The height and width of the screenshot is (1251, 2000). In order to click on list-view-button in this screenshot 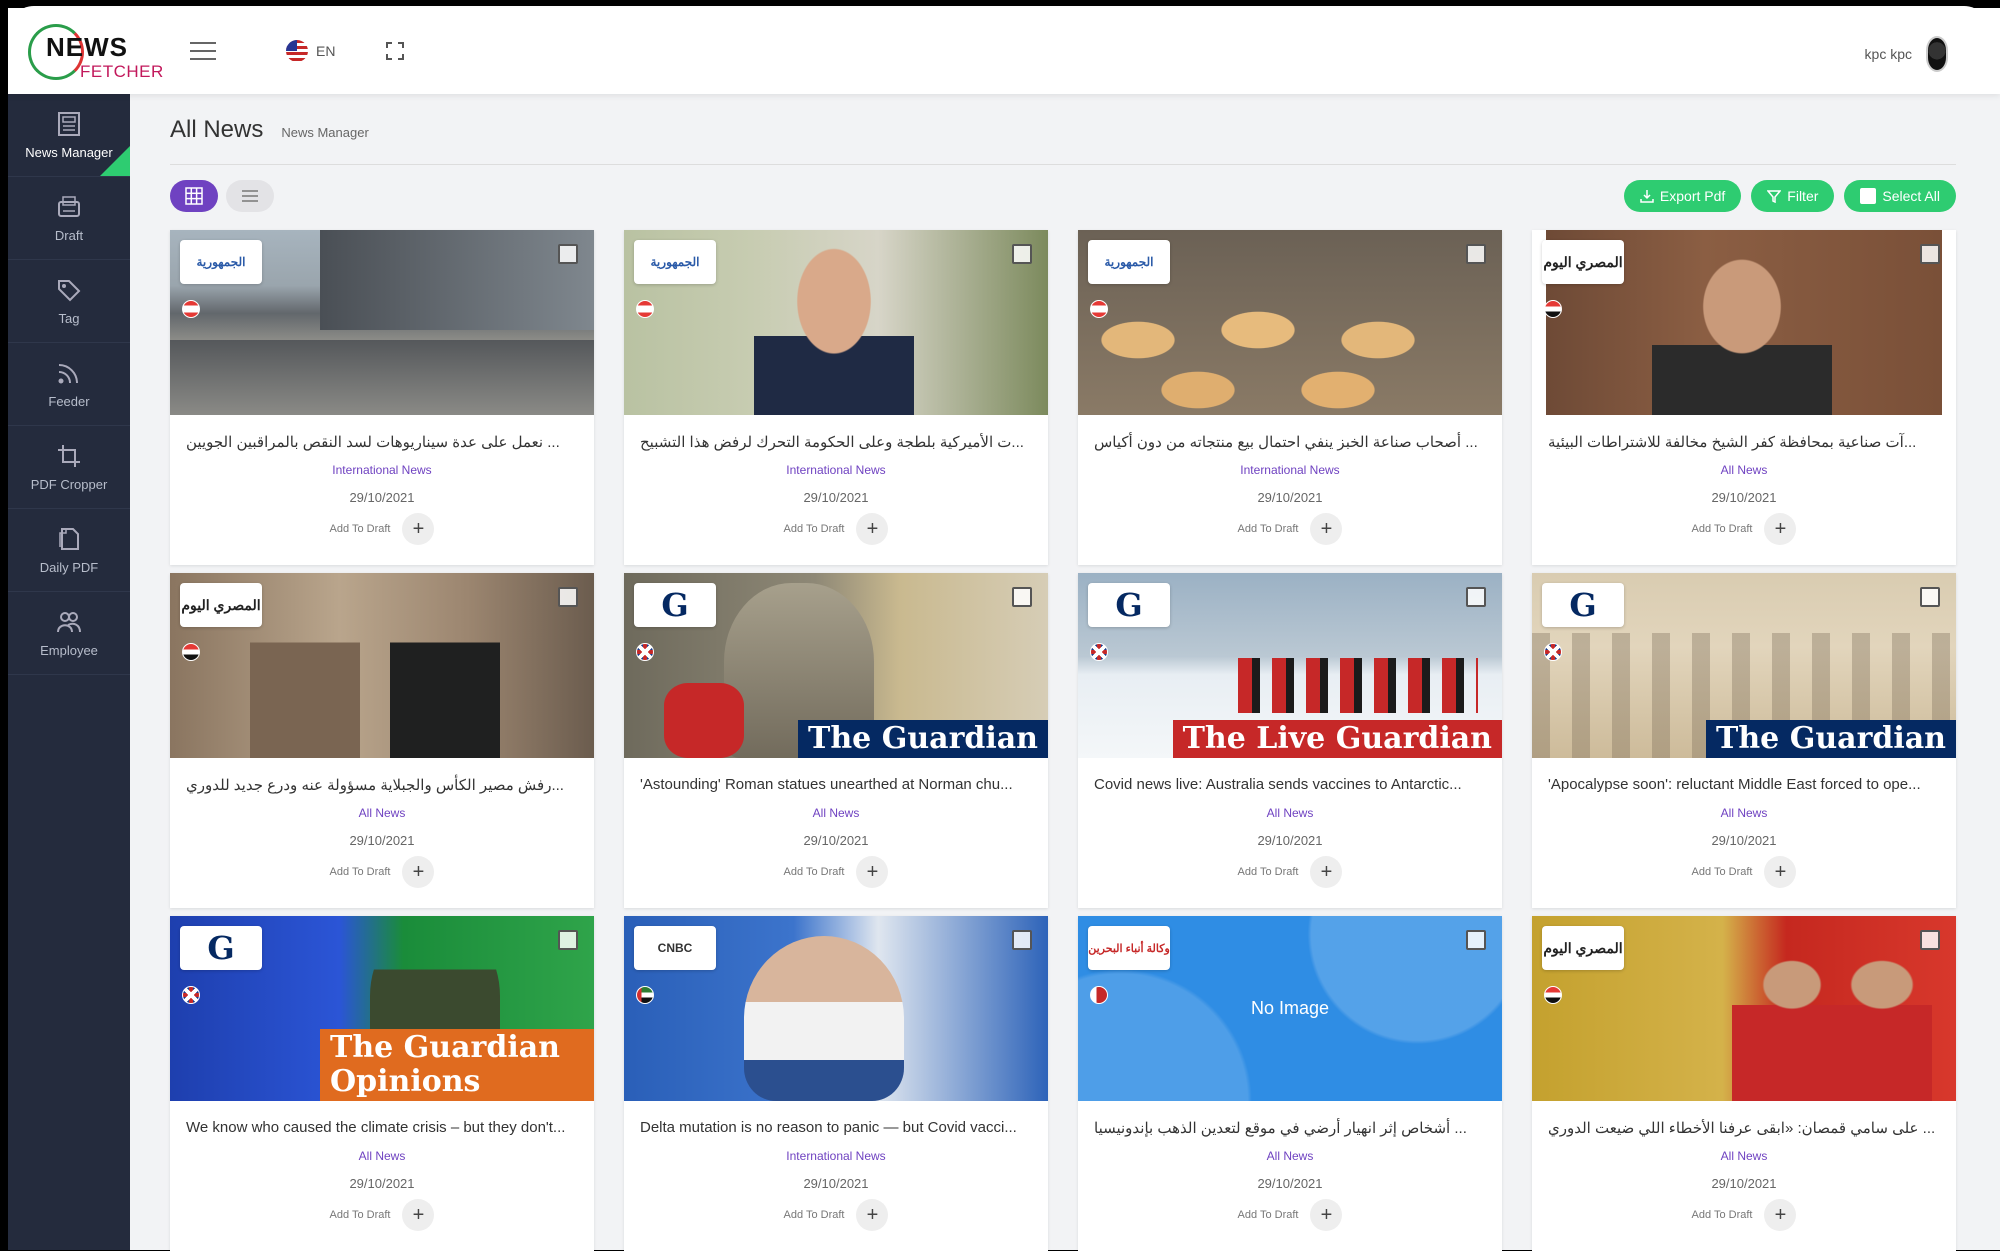, I will do `click(250, 196)`.